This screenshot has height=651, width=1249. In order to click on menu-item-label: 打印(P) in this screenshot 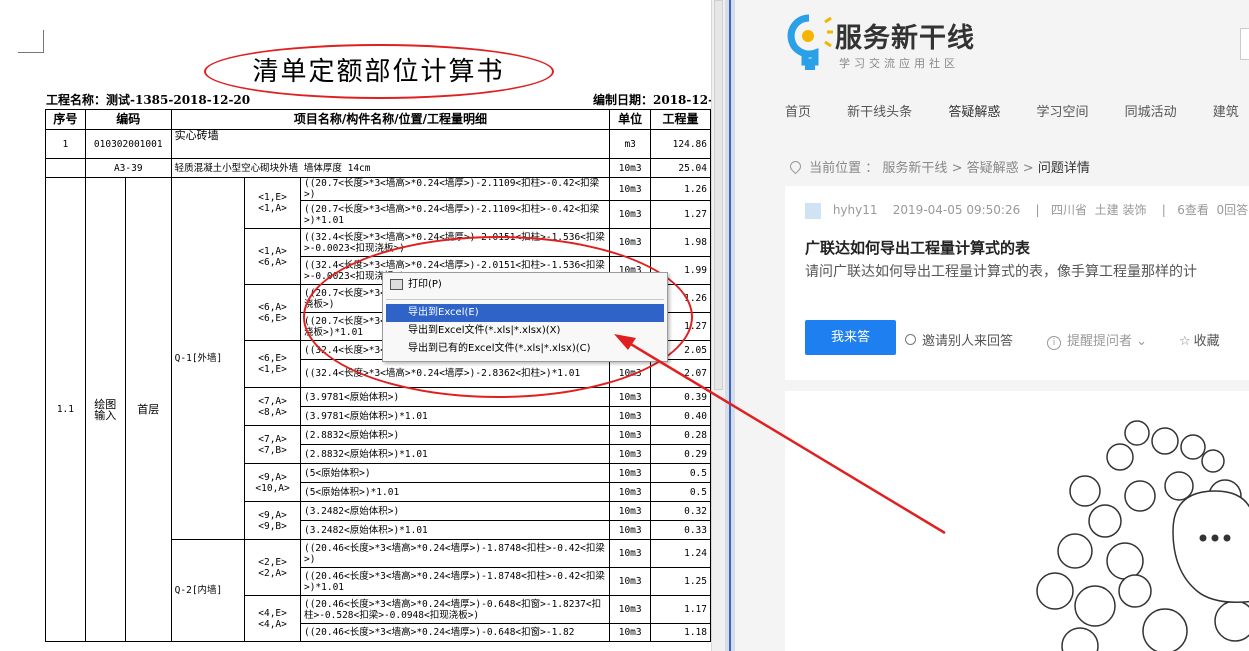, I will do `click(425, 284)`.